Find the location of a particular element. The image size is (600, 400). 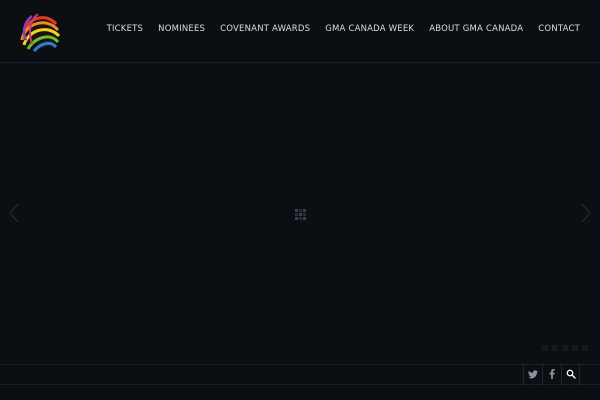

search-button is located at coordinates (570, 374).